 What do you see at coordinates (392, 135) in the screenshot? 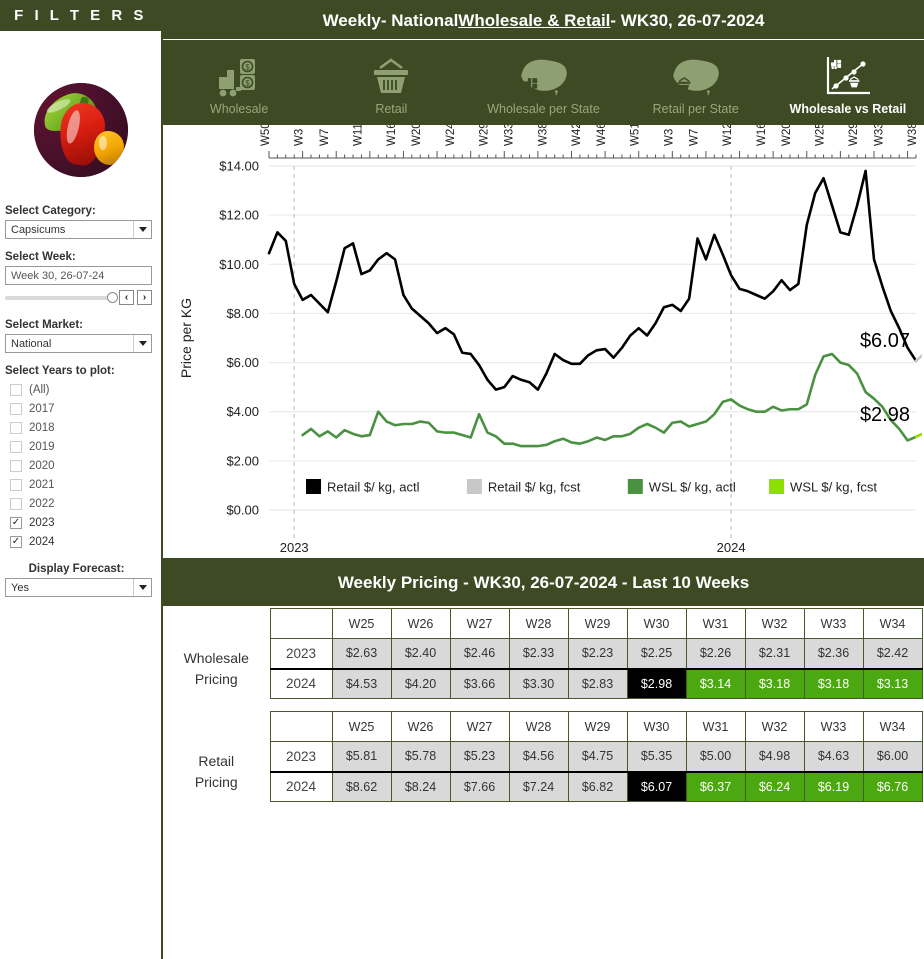
I see `x-axis-tick-label: W16` at bounding box center [392, 135].